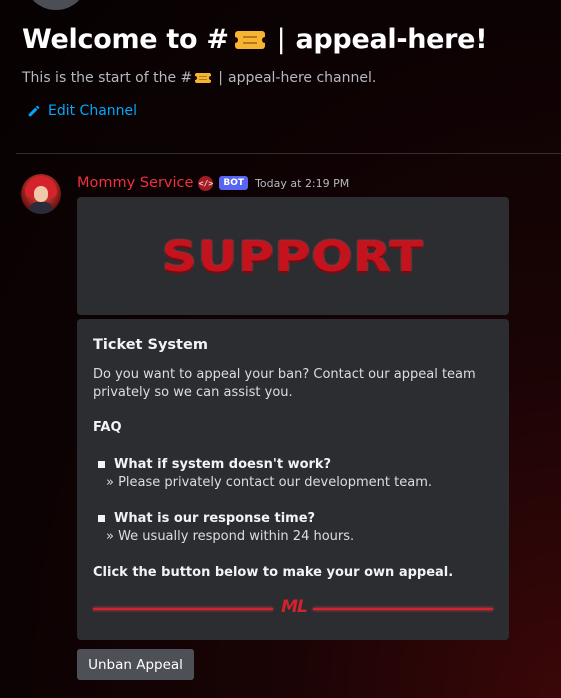  I want to click on support-banner-text: SUPPORT, so click(293, 256).